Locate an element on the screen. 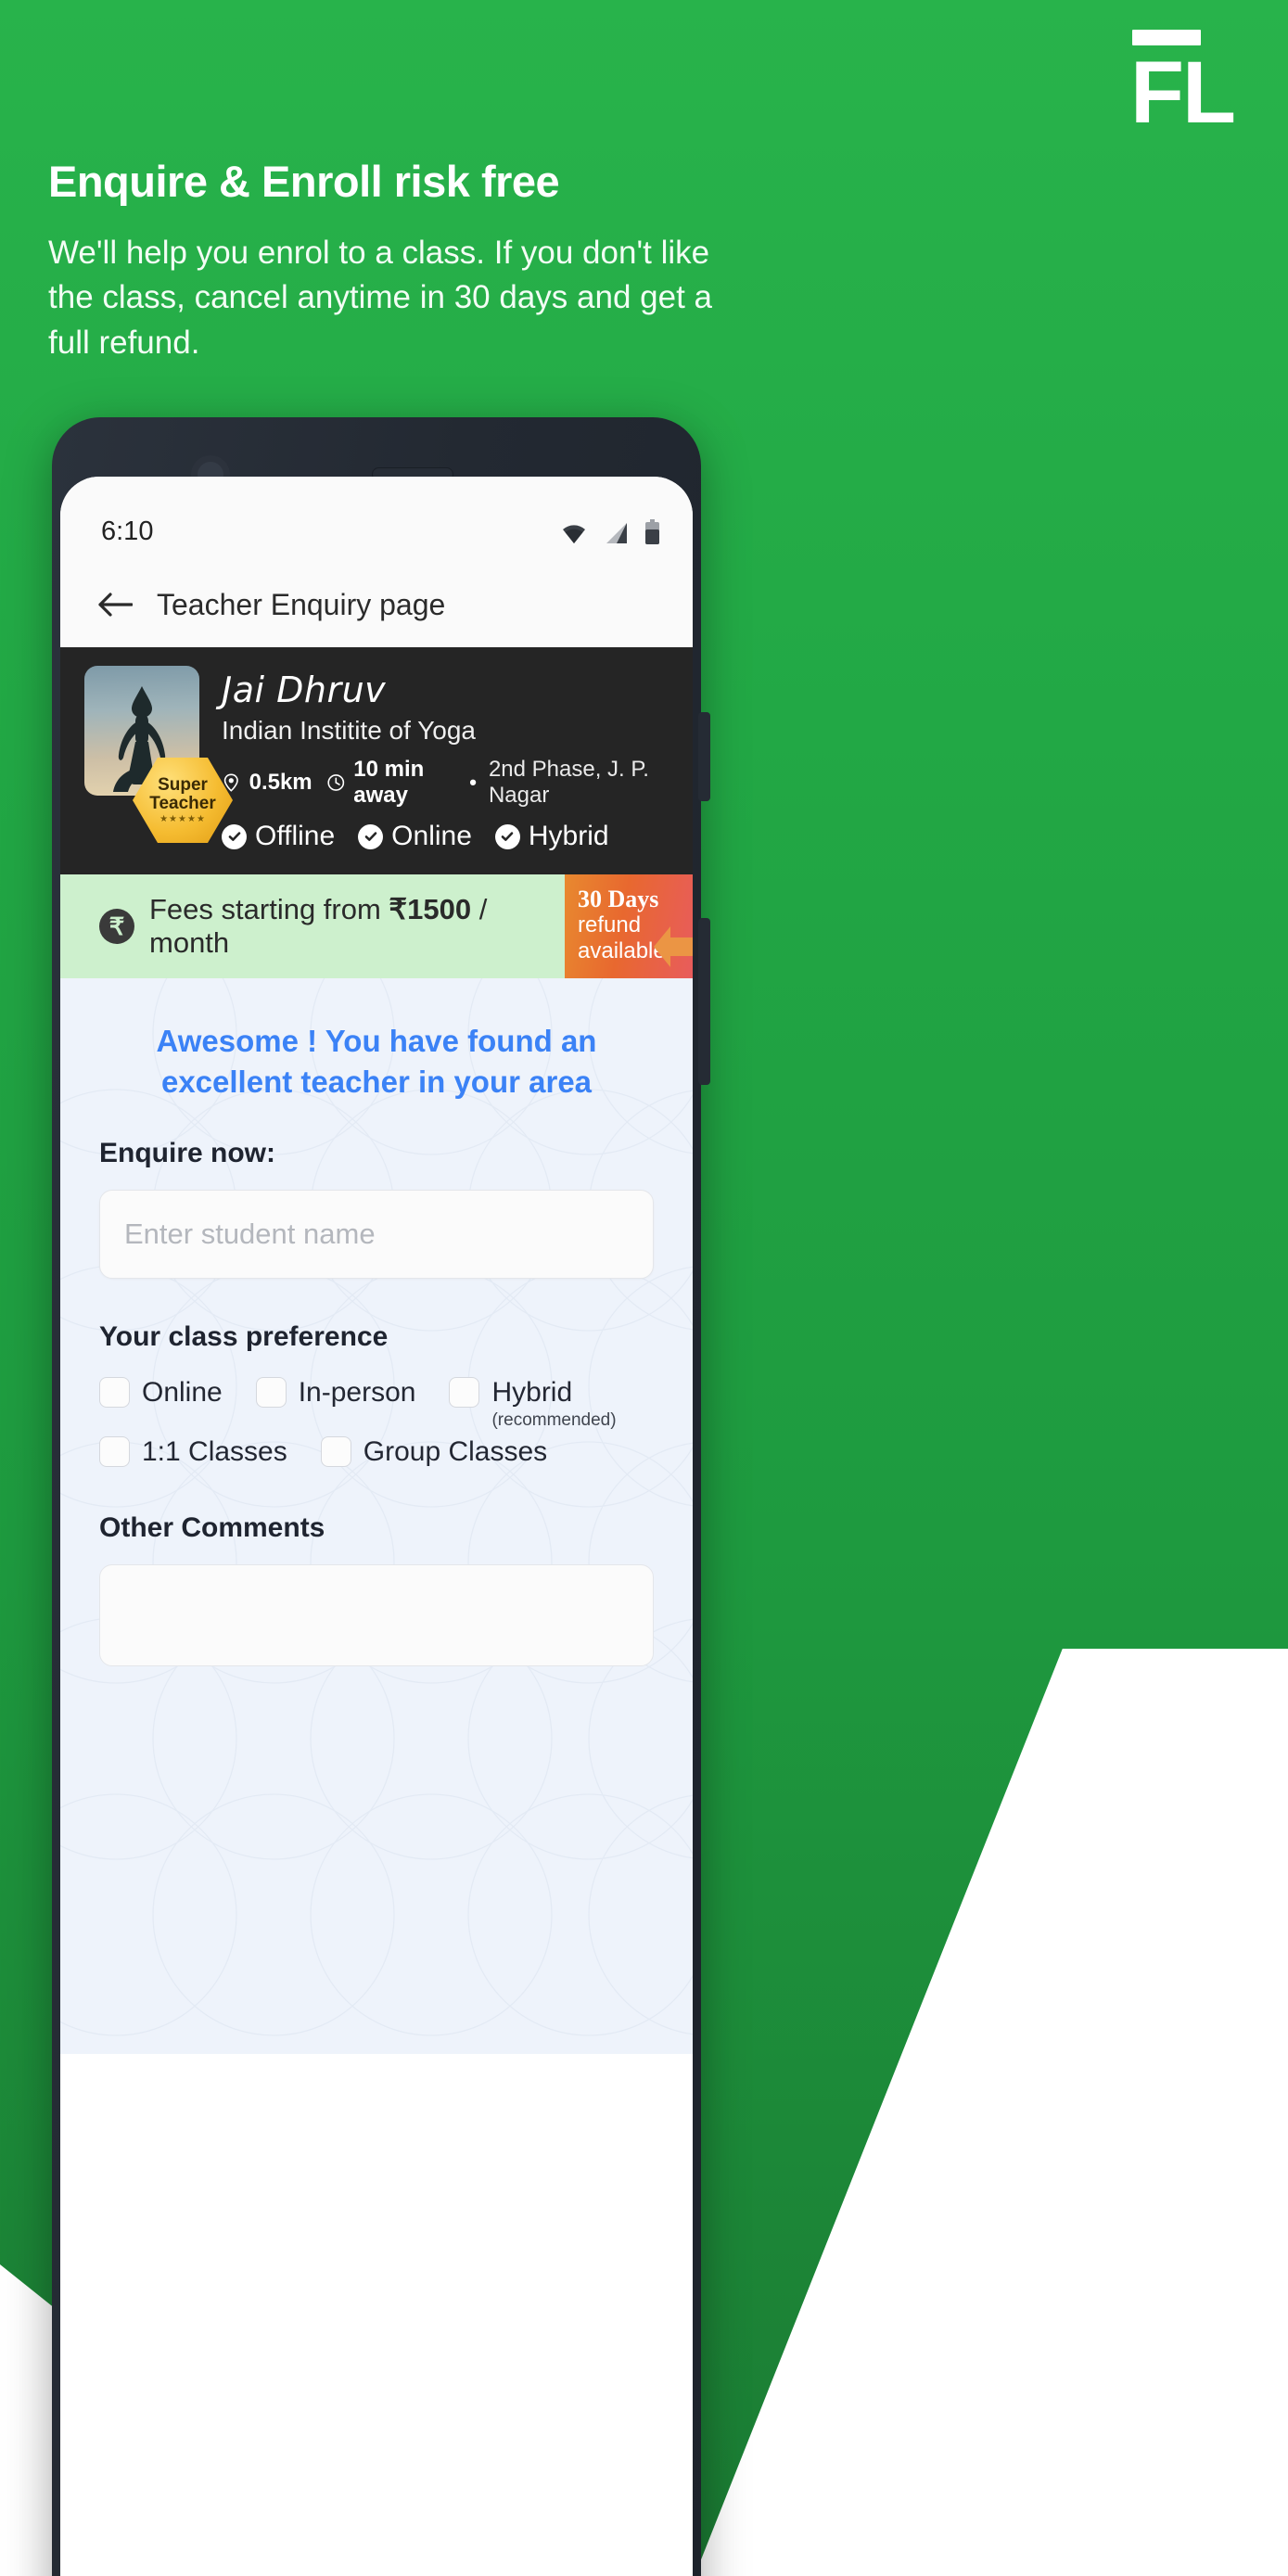 This screenshot has width=1288, height=2576. mode-offline: Offline is located at coordinates (278, 836).